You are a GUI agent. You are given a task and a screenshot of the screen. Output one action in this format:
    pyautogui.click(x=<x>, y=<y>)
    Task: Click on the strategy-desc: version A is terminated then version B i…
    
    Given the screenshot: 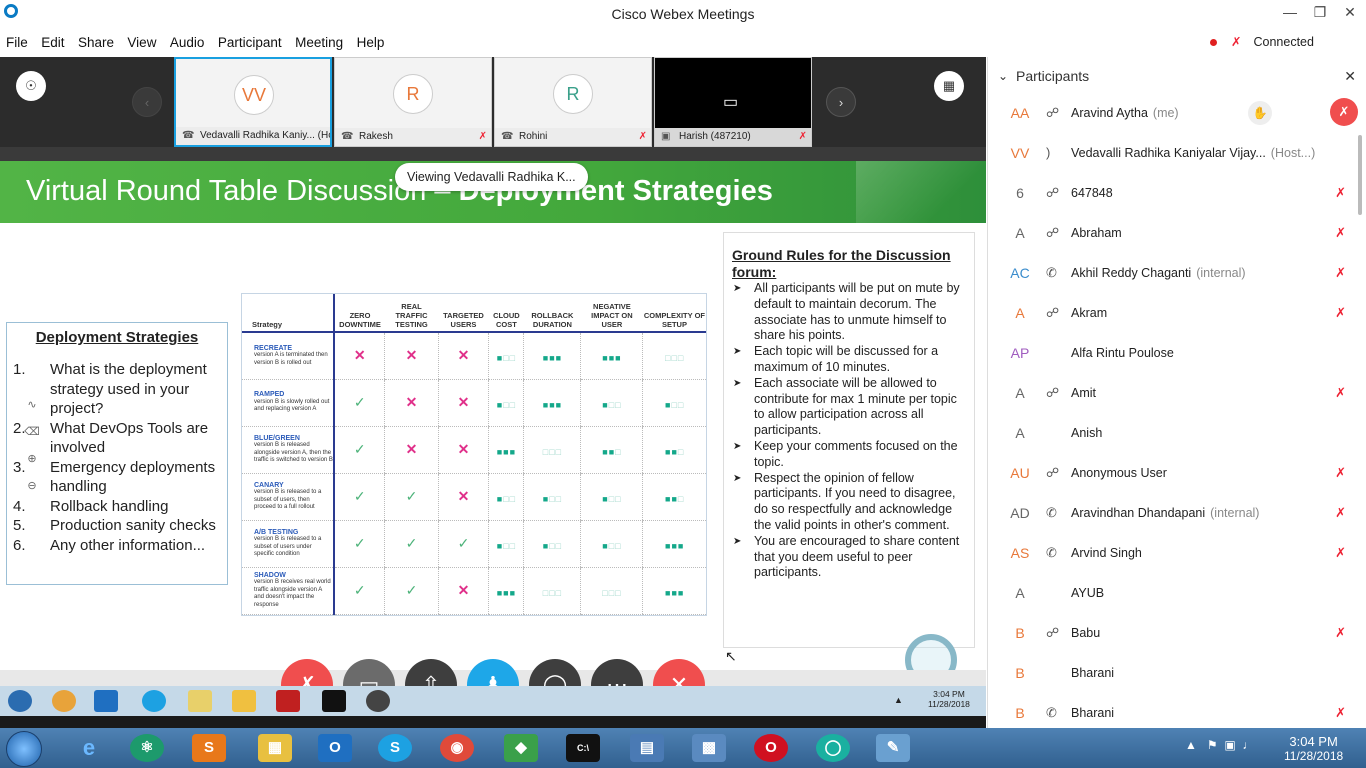 What is the action you would take?
    pyautogui.click(x=291, y=359)
    